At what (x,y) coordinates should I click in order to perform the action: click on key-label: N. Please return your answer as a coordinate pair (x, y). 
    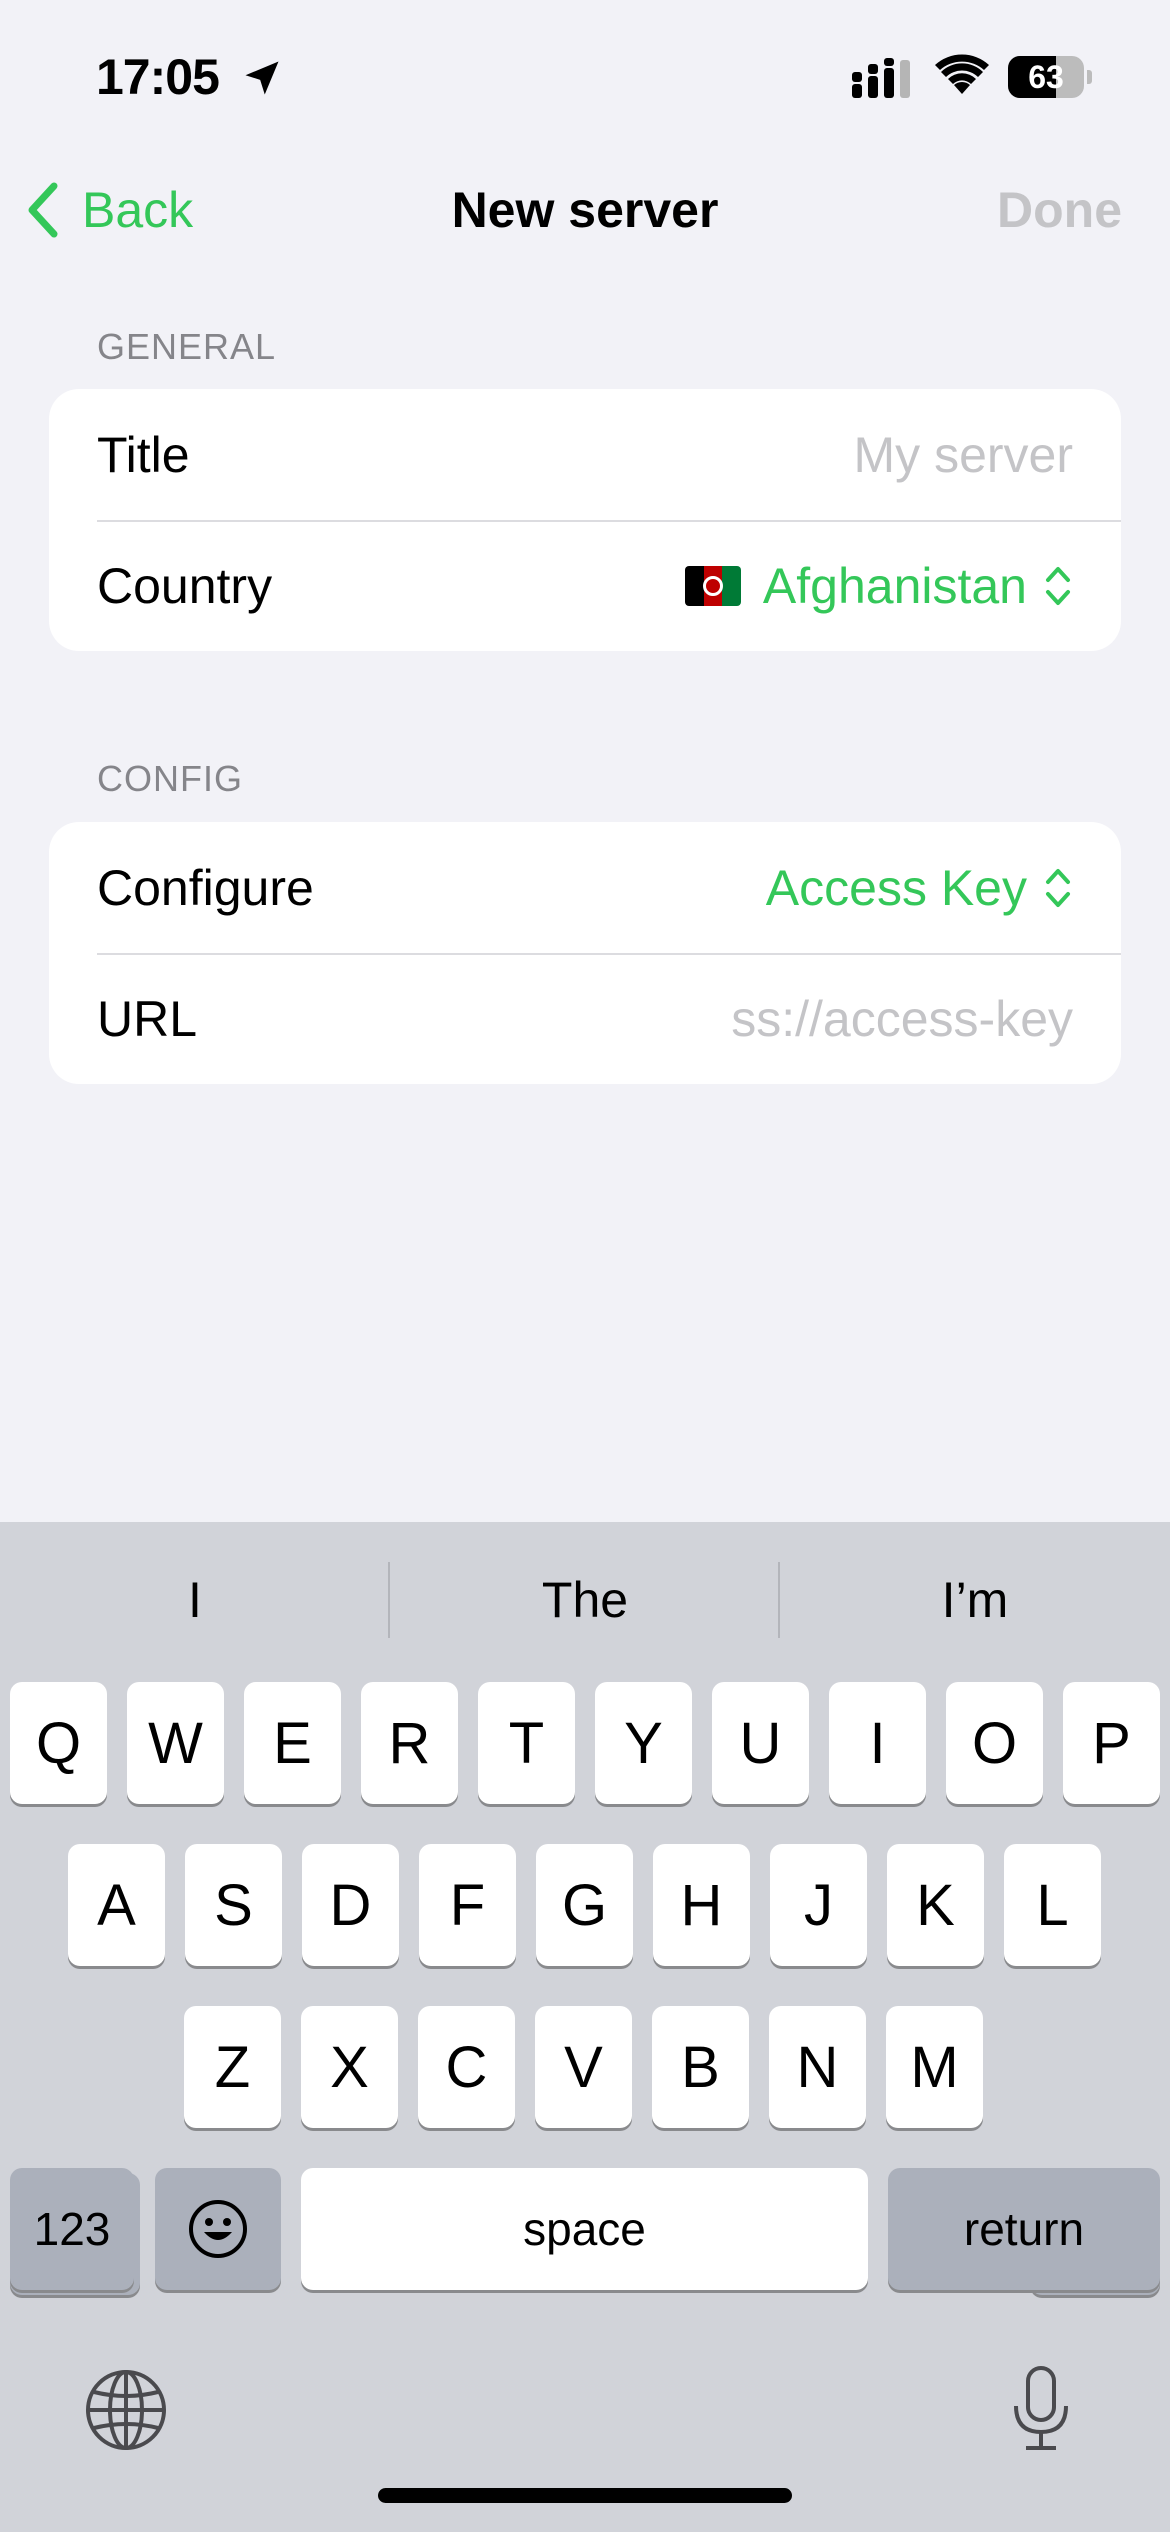
    Looking at the image, I should click on (817, 2067).